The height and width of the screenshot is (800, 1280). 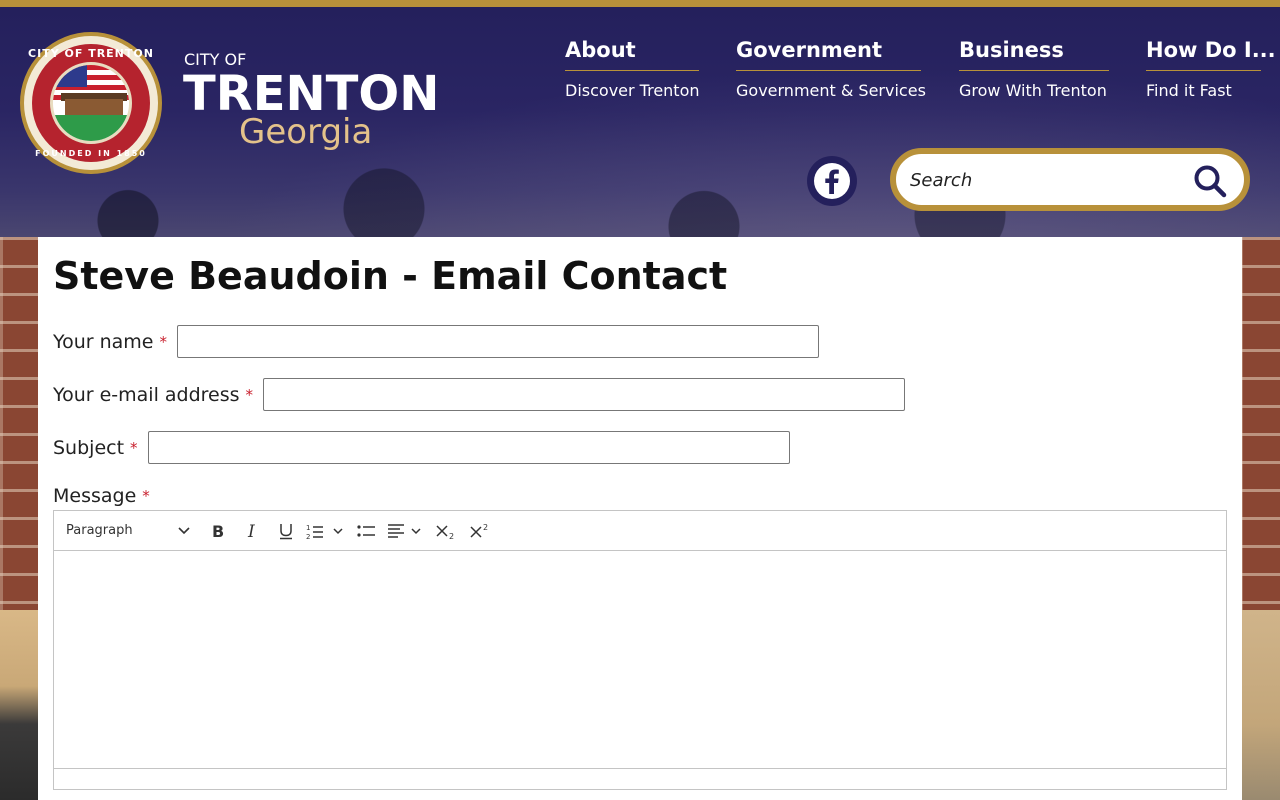 What do you see at coordinates (91, 153) in the screenshot?
I see `seal-bottom-text: FOUNDED IN 1850` at bounding box center [91, 153].